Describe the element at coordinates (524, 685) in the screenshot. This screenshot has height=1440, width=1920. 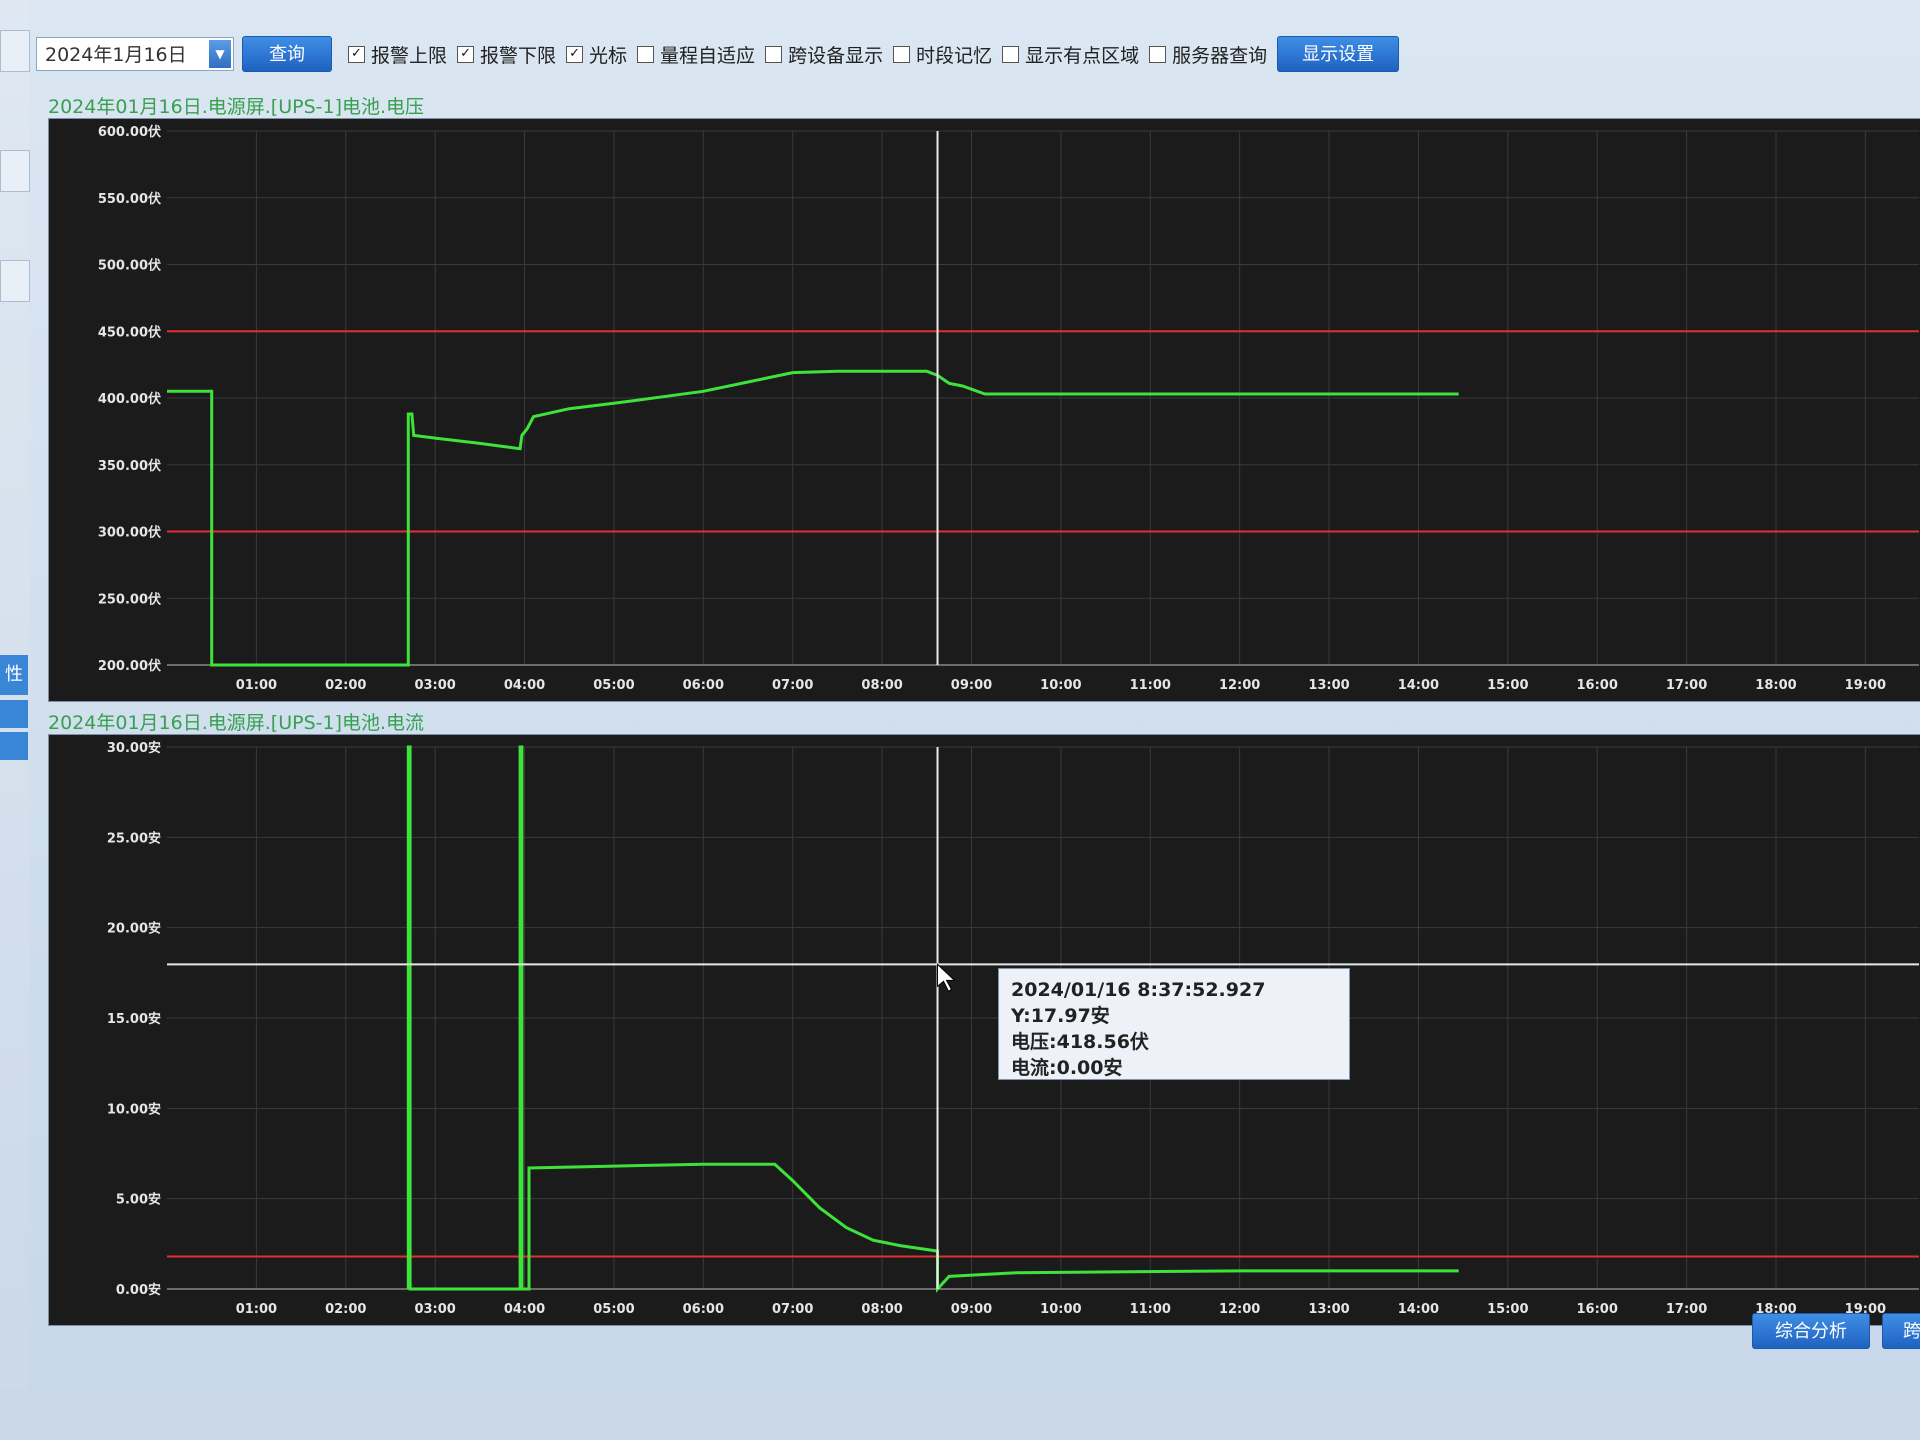
I see `x-tick-label: 04:00` at that location.